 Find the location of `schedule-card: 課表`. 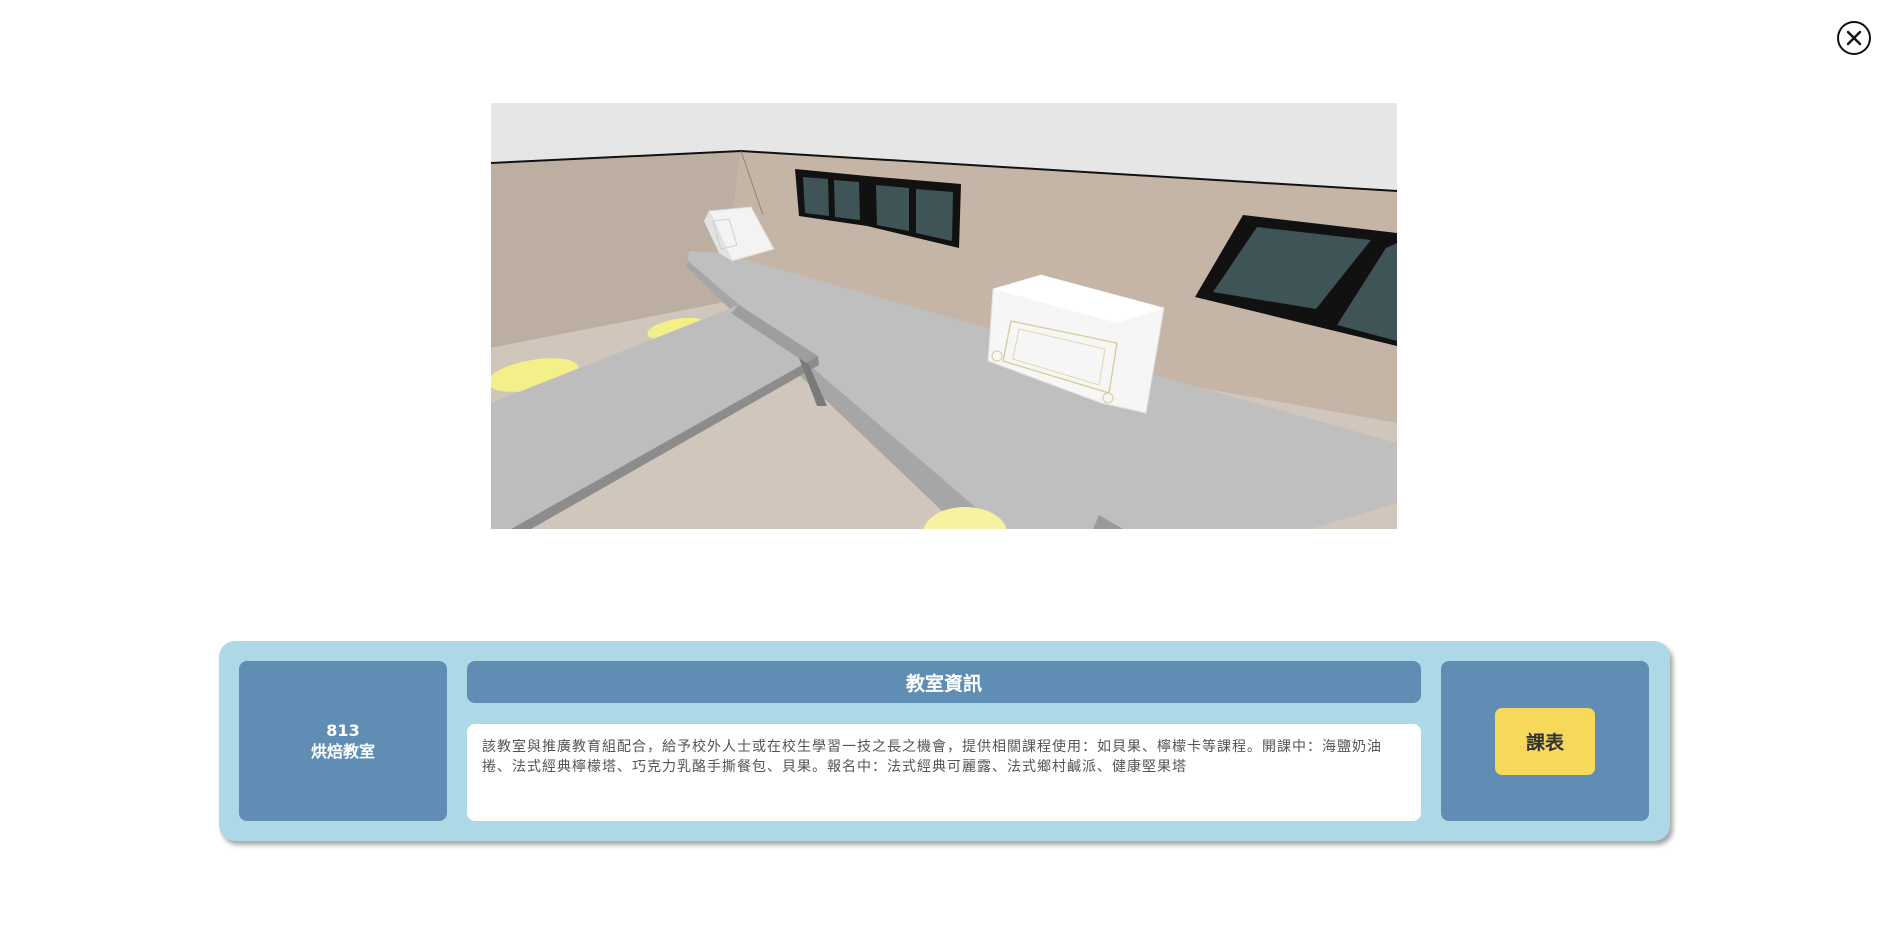

schedule-card: 課表 is located at coordinates (1545, 741).